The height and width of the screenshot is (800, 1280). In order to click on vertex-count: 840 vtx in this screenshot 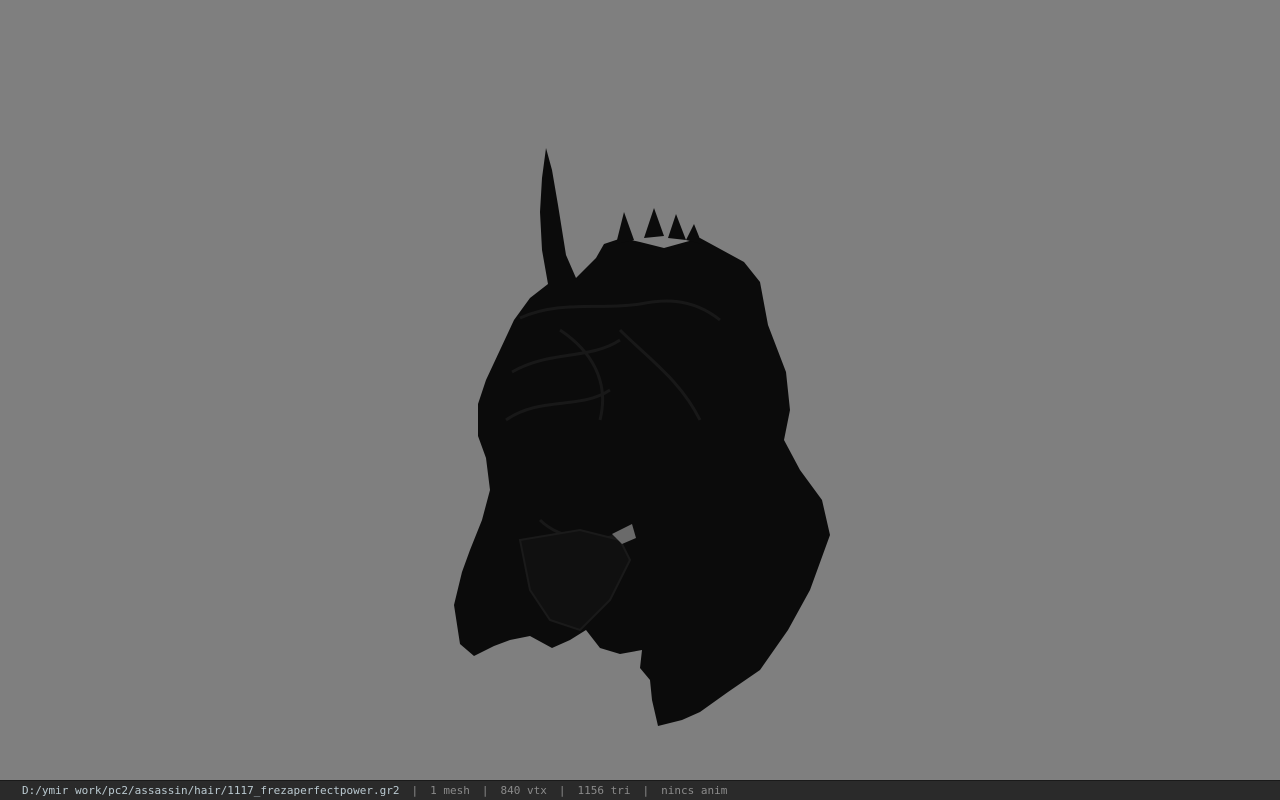, I will do `click(523, 790)`.